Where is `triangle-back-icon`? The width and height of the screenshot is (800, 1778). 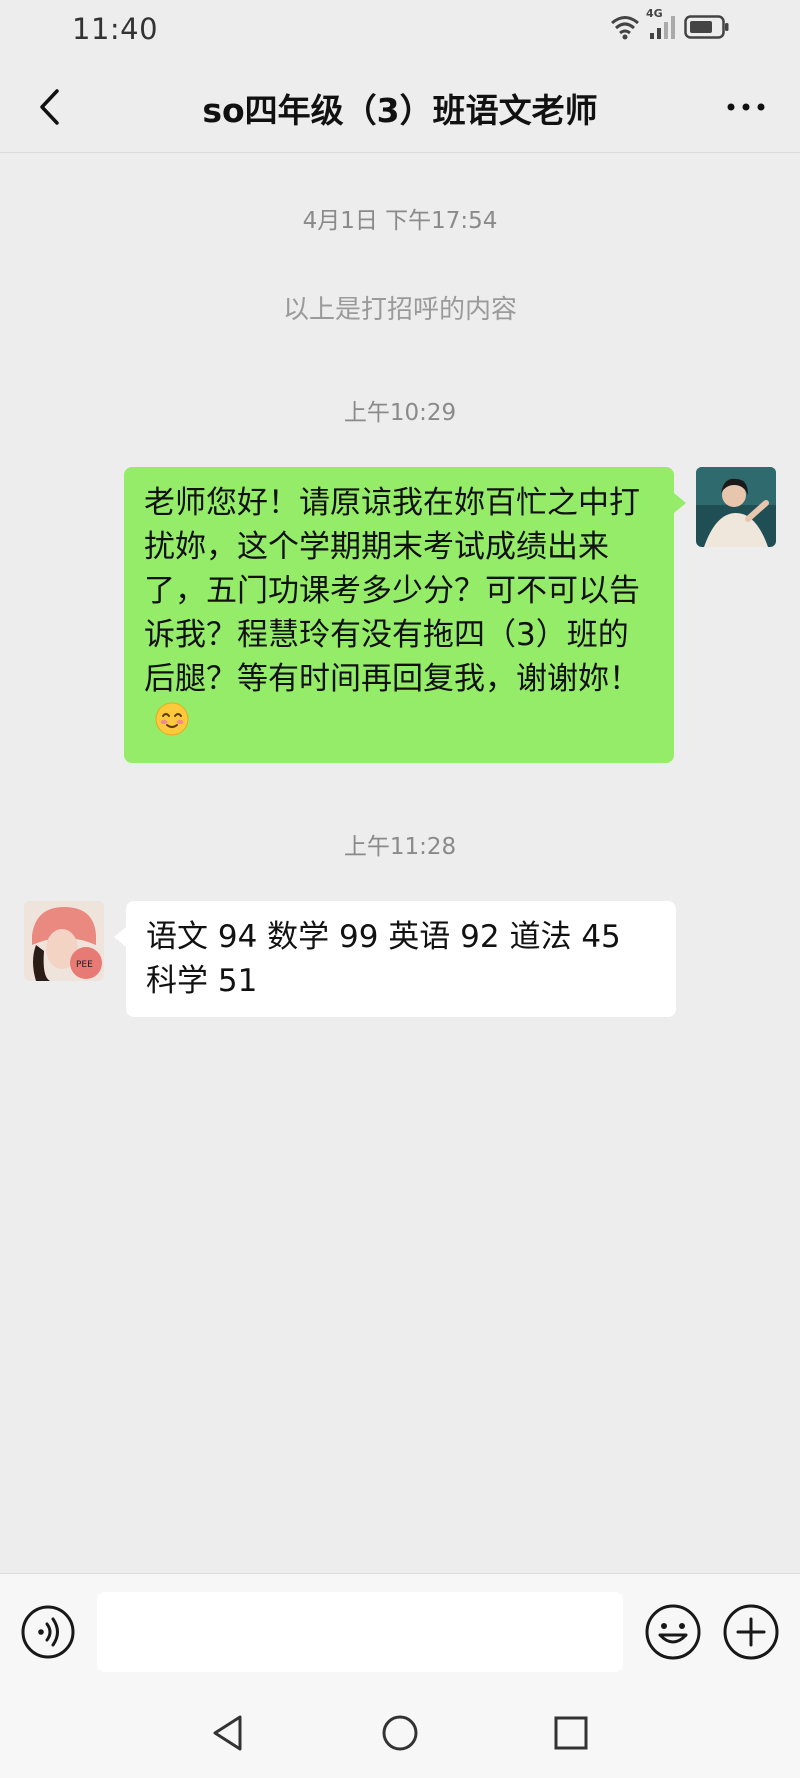
triangle-back-icon is located at coordinates (227, 1733).